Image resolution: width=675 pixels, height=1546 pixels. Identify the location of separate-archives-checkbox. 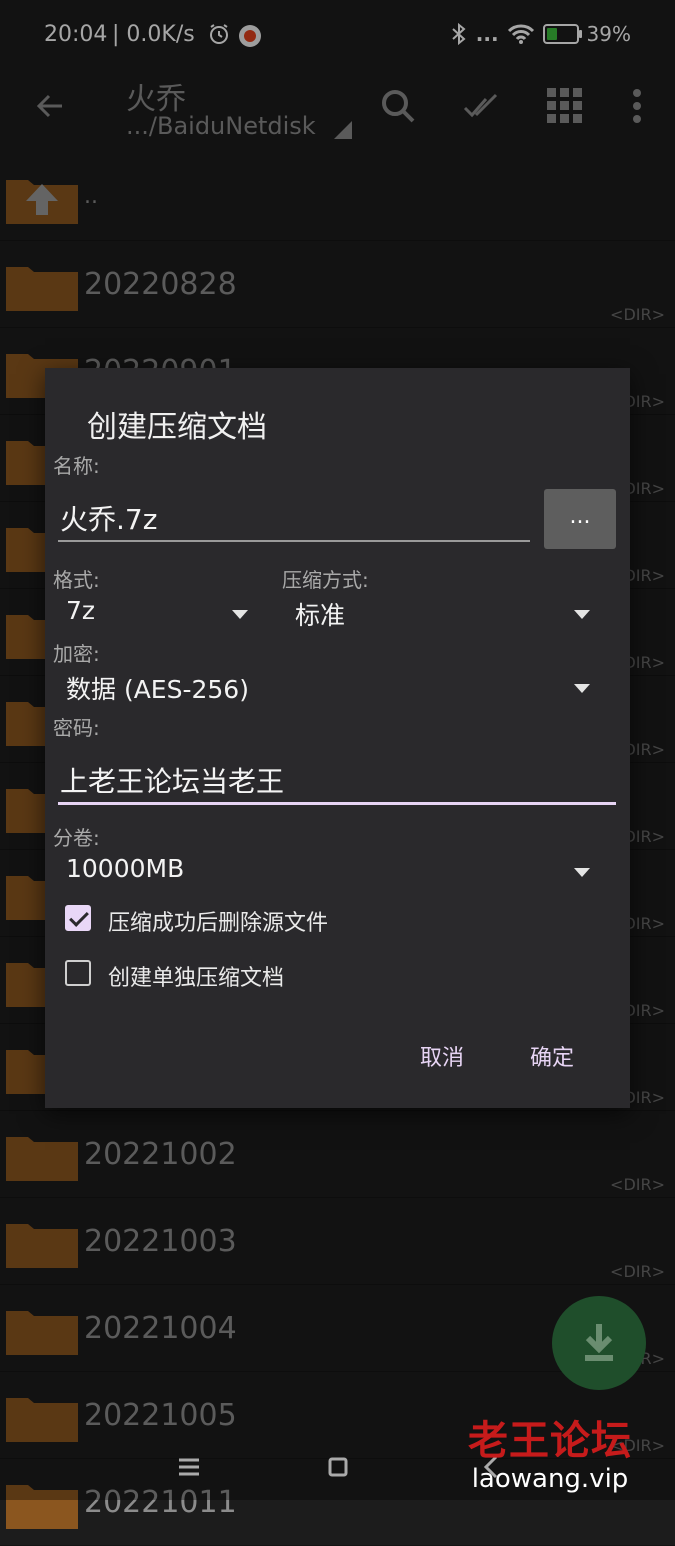
(78, 973).